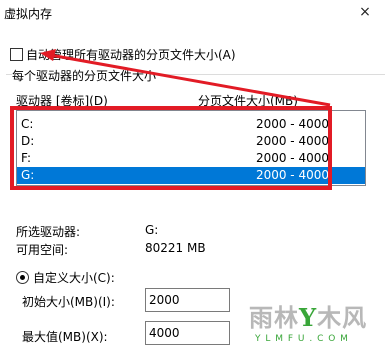  I want to click on custom-size-radio-row: 自定义大小(C):, so click(65, 277).